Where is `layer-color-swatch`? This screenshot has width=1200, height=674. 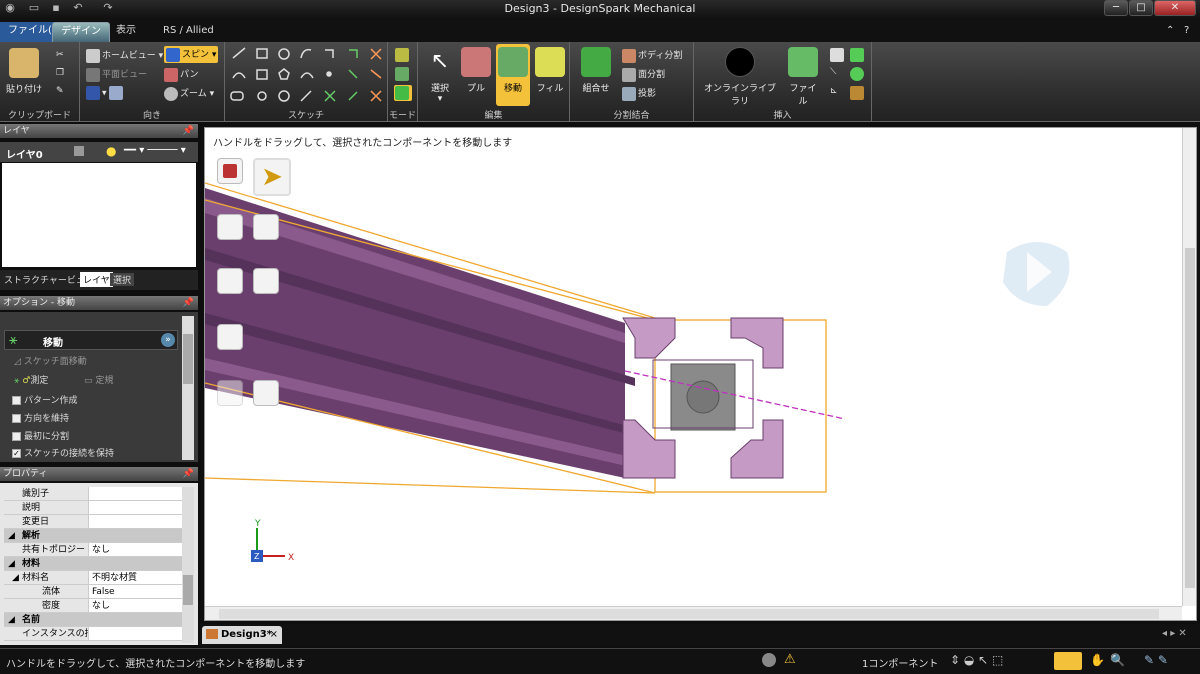 layer-color-swatch is located at coordinates (79, 151).